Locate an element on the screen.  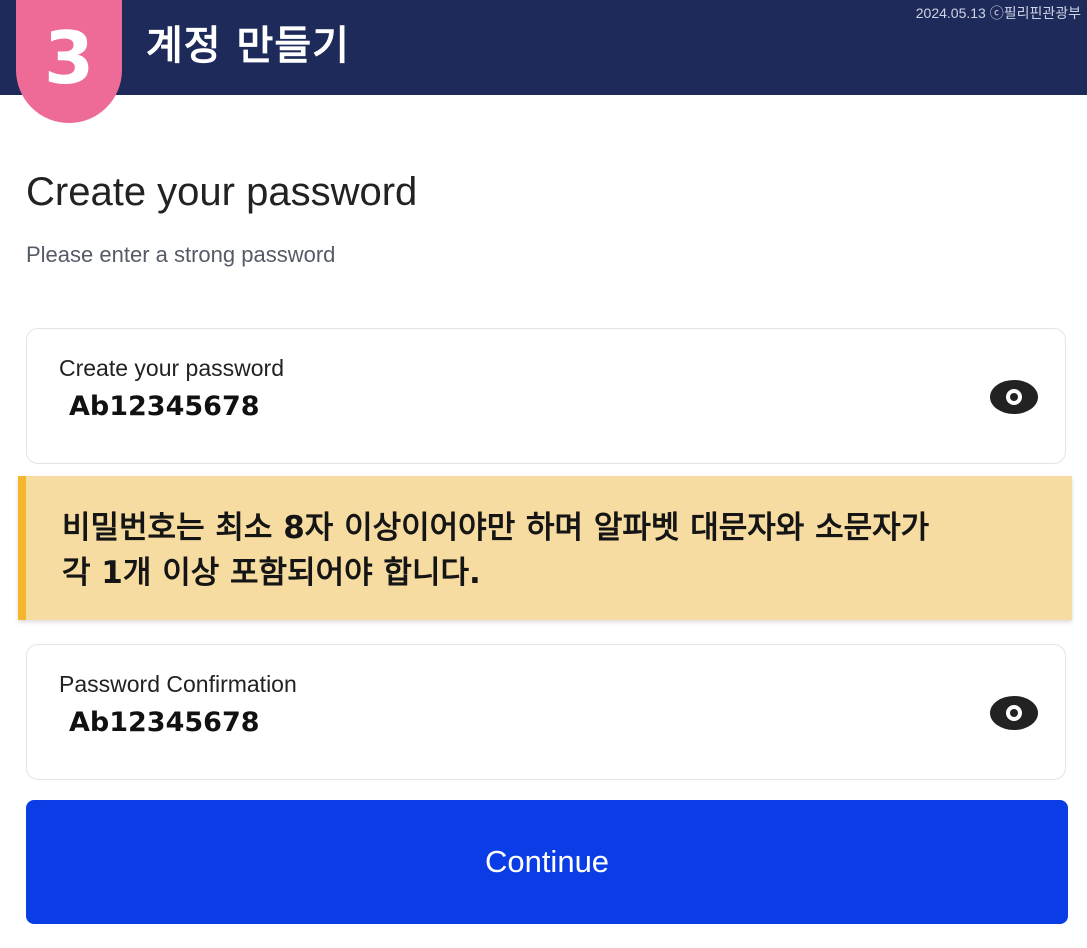
password-field-label: Create your password is located at coordinates (171, 368).